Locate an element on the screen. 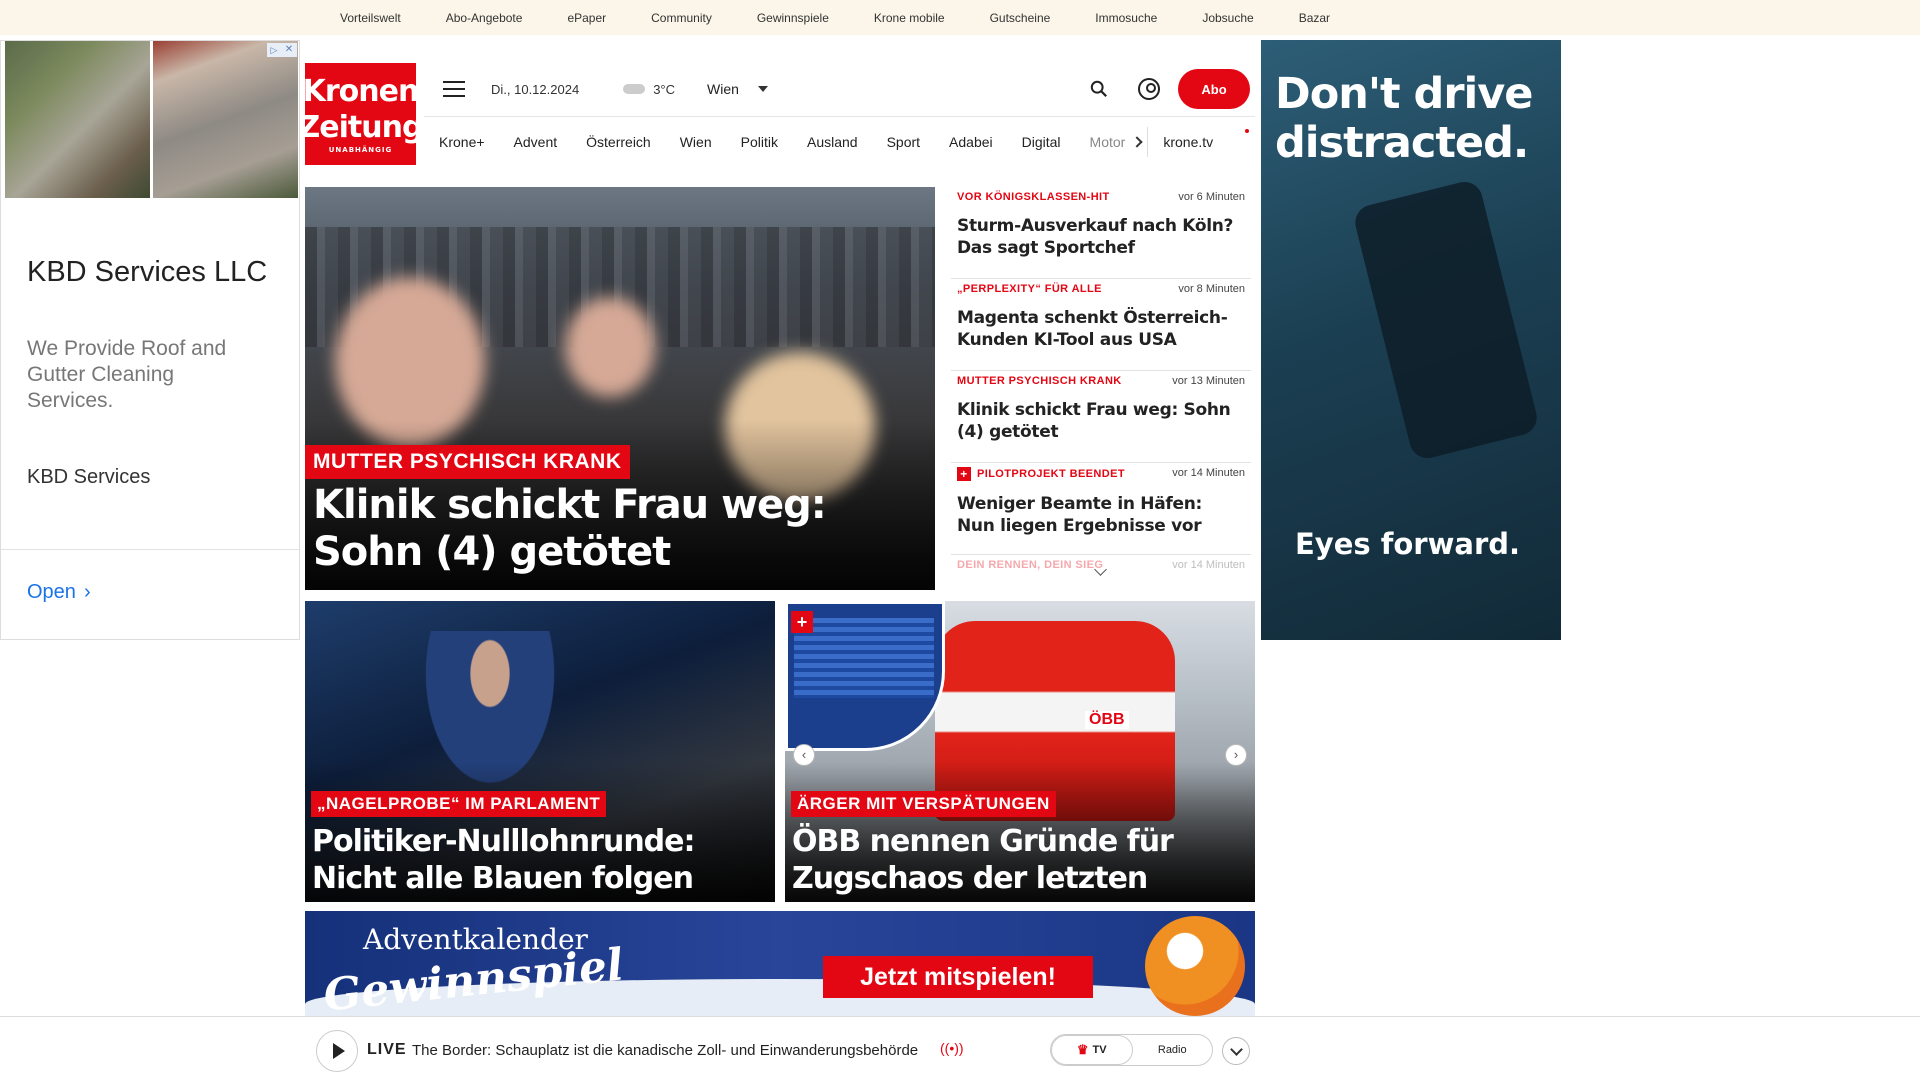 Image resolution: width=1920 pixels, height=1080 pixels. nav-item-sport: Sport is located at coordinates (903, 142).